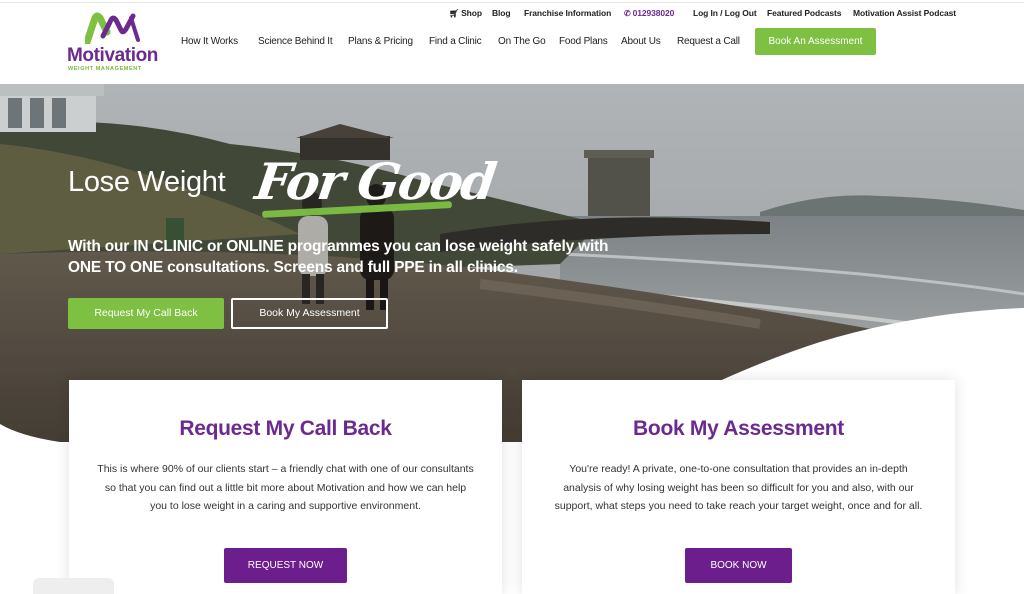  I want to click on book-assessment-button: Book An Assessment, so click(815, 41).